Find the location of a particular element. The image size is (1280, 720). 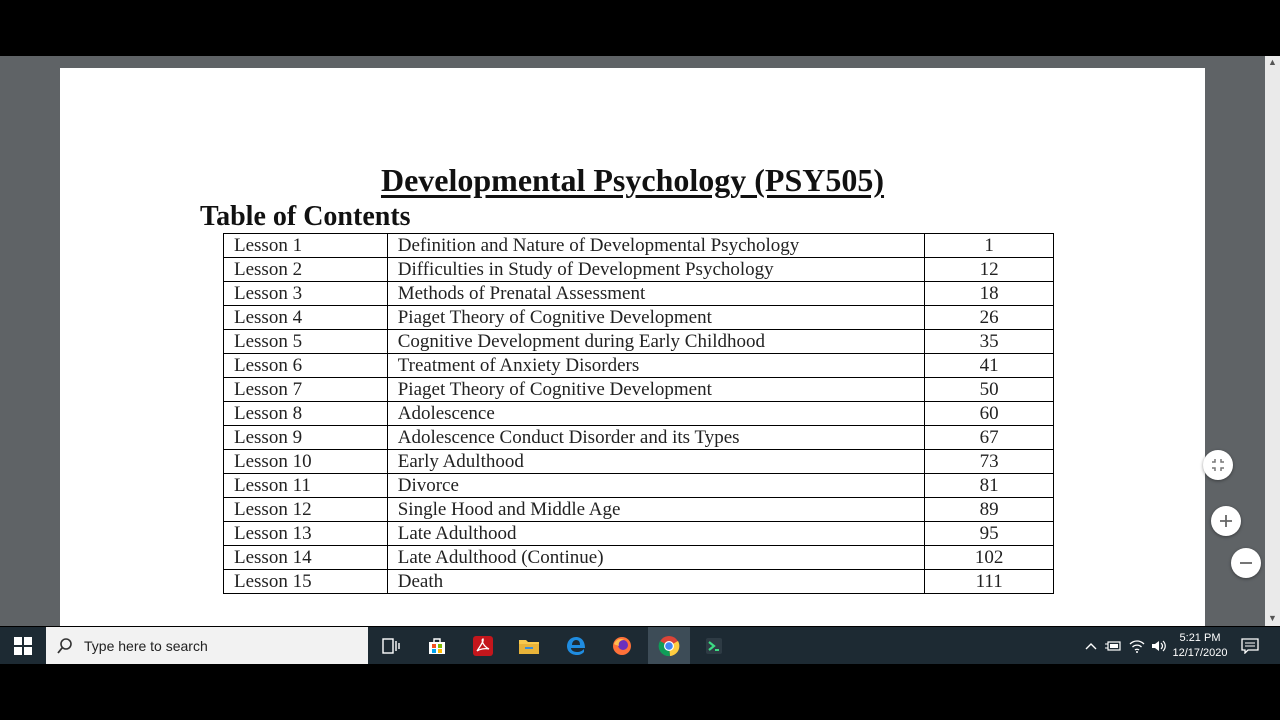

acrobat-icon is located at coordinates (482, 645).